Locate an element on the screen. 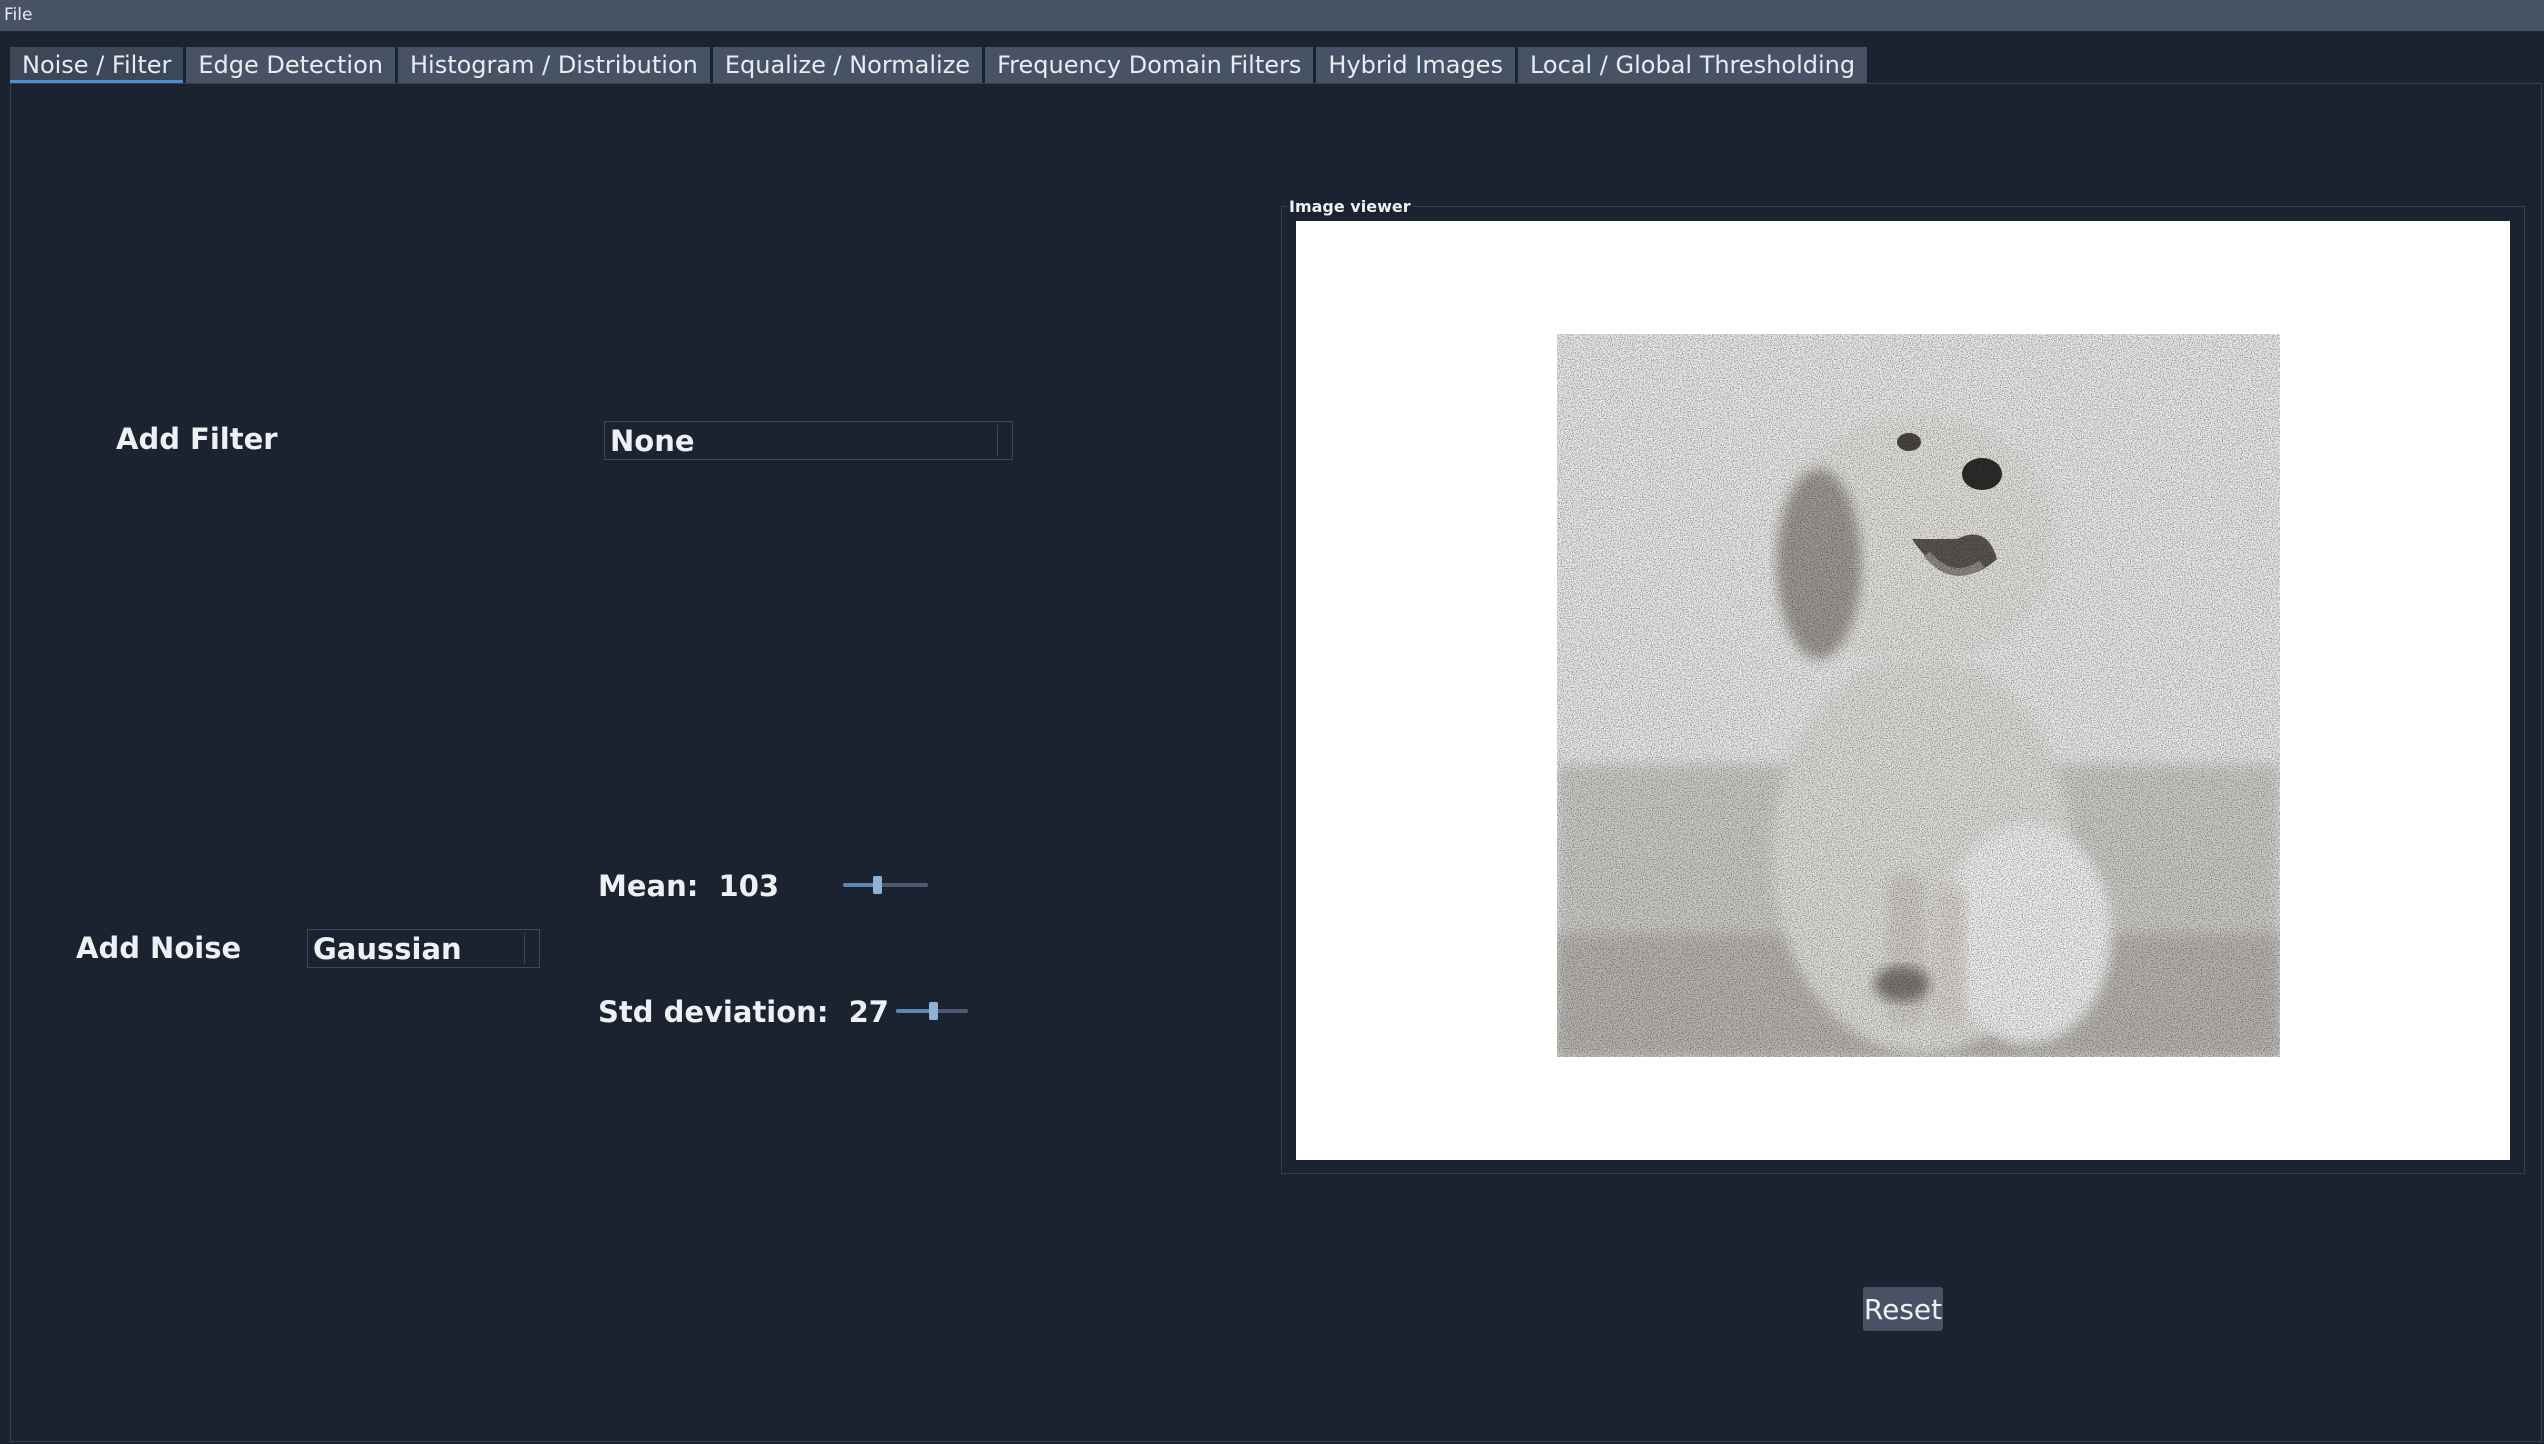 This screenshot has width=2544, height=1444. tab-frequency-domain-filters: Frequency Domain Filters is located at coordinates (1149, 65).